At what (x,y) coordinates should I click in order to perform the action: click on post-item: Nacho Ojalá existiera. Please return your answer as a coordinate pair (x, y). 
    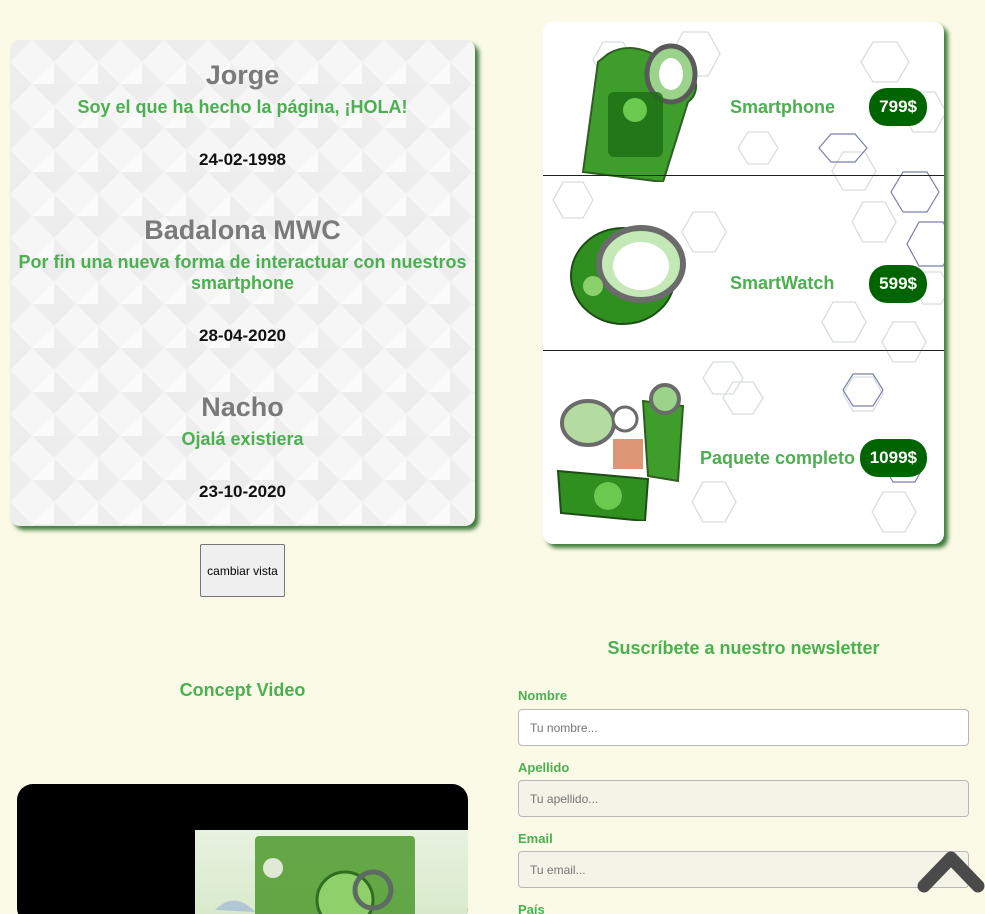
    Looking at the image, I should click on (242, 421).